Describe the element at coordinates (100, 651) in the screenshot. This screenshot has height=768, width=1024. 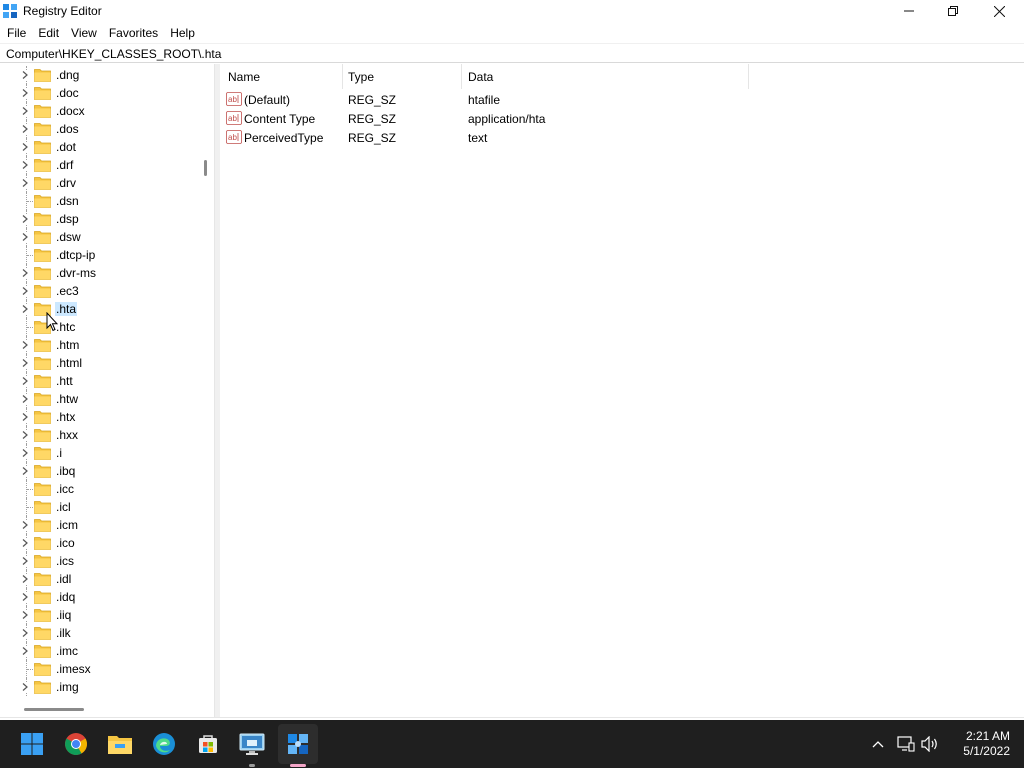
I see `tree-item: .imc` at that location.